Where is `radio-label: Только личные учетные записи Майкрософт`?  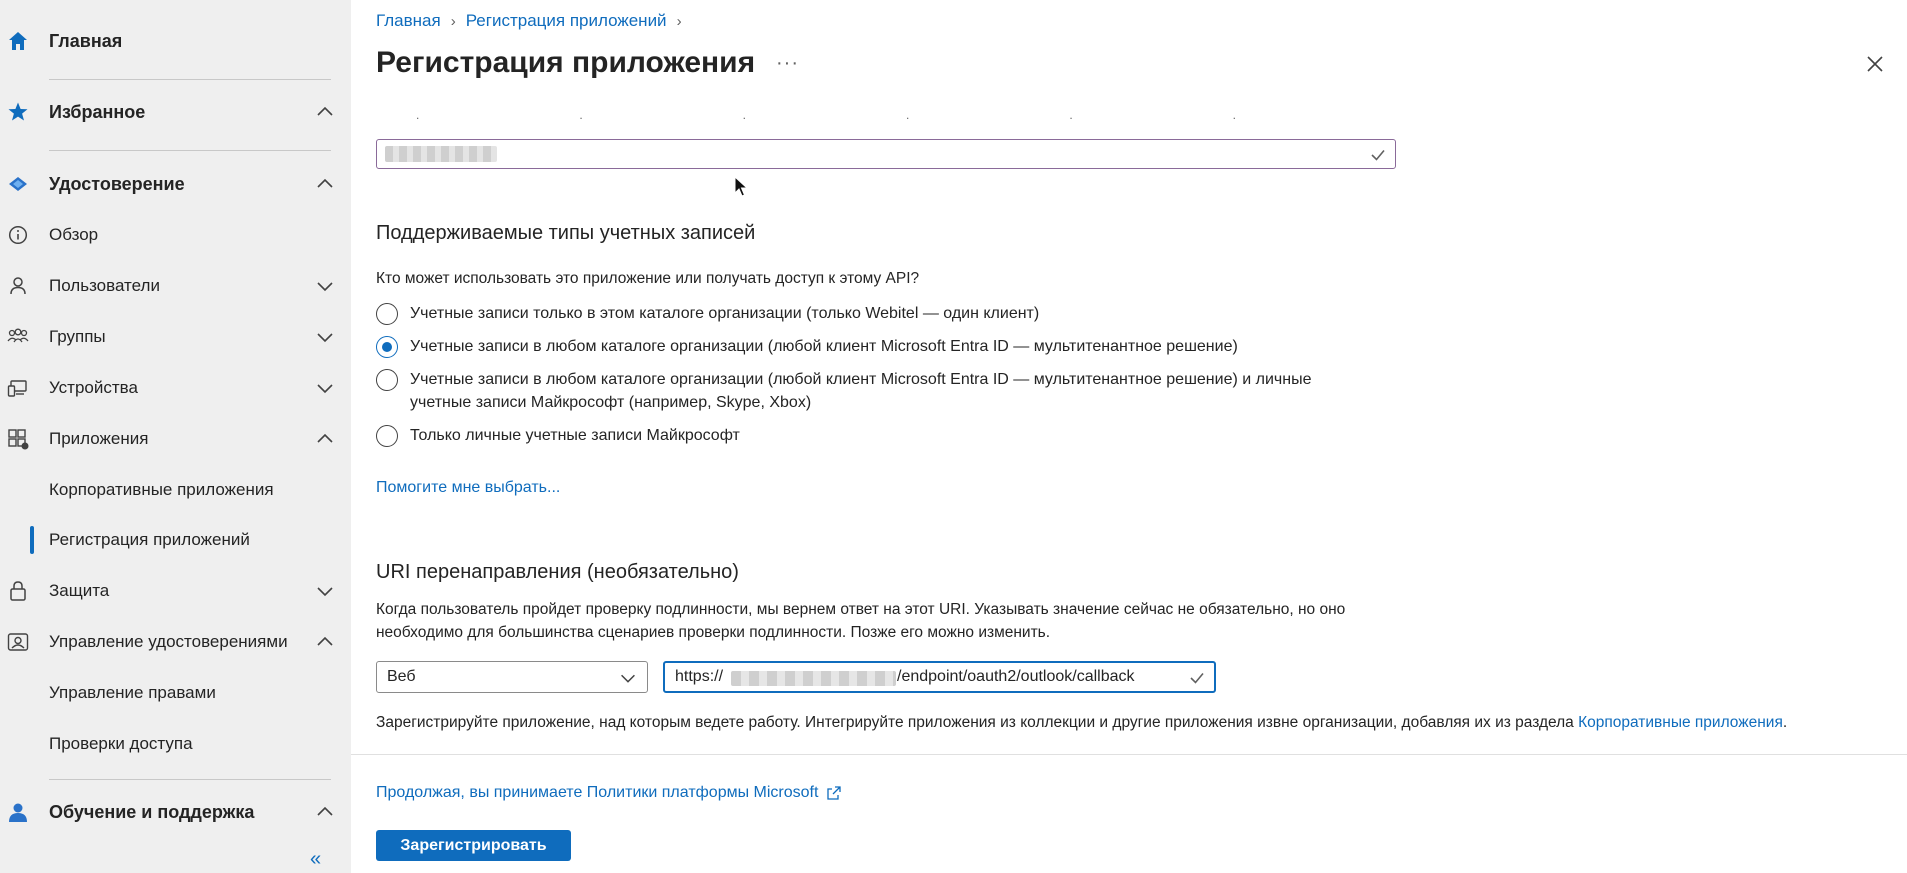
radio-label: Только личные учетные записи Майкрософт is located at coordinates (575, 435).